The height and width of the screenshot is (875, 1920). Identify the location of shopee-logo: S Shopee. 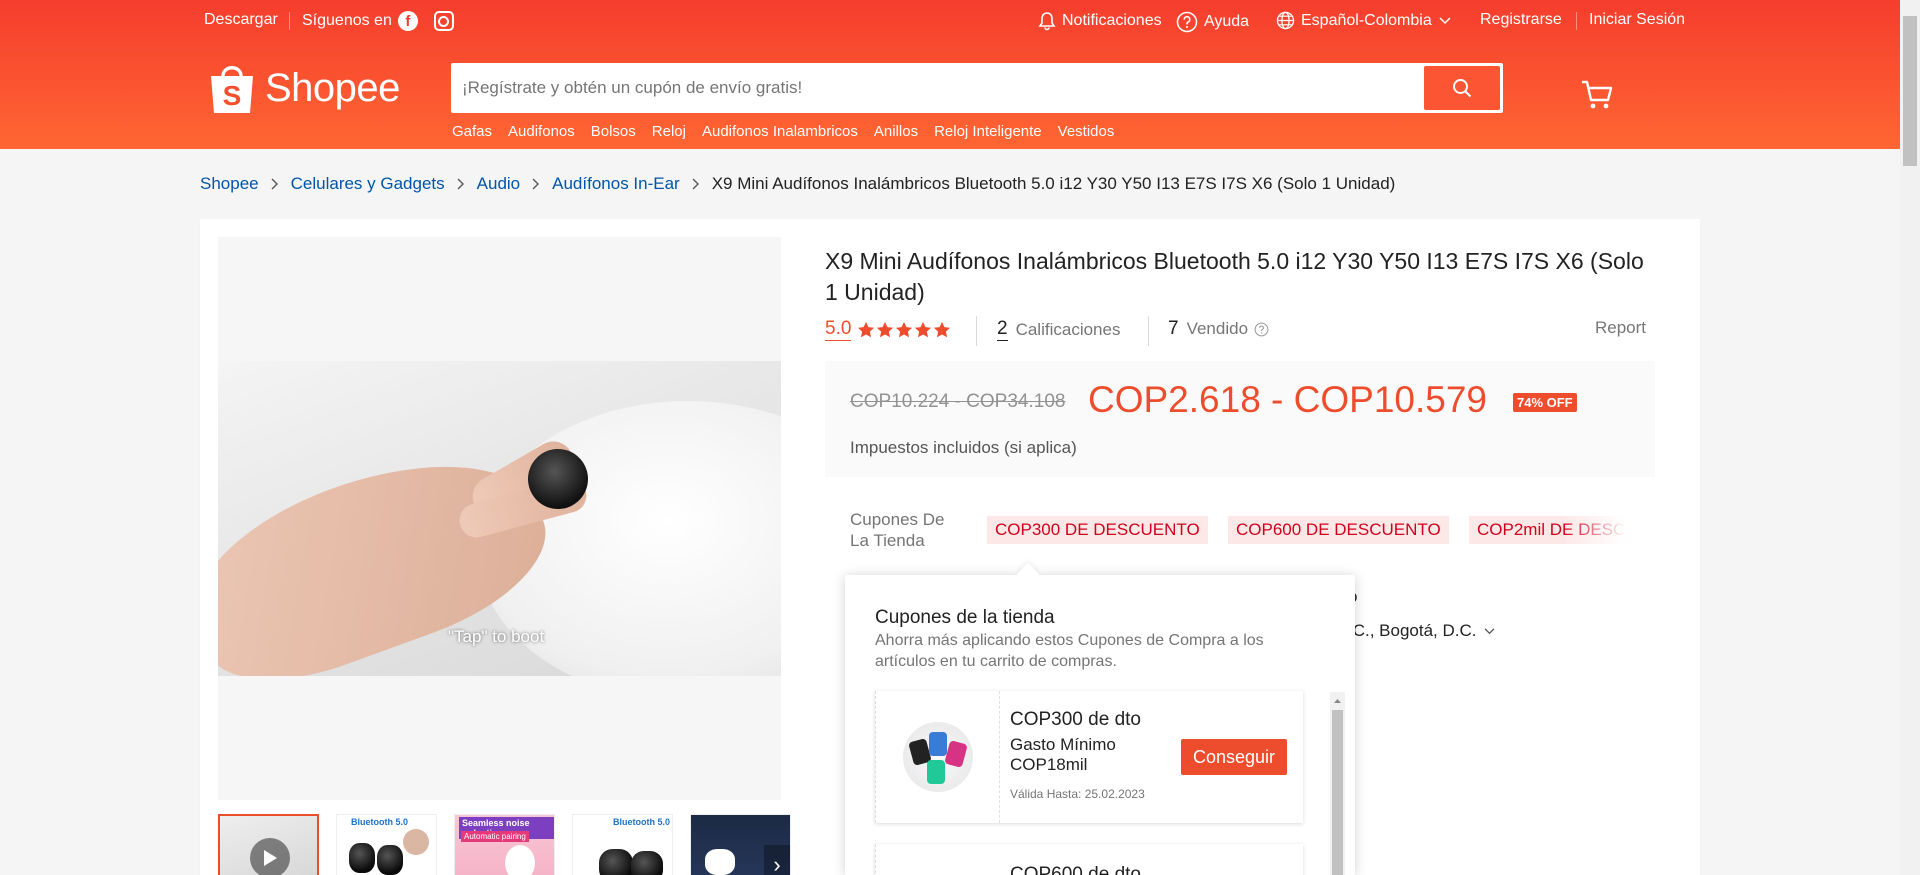
(303, 88).